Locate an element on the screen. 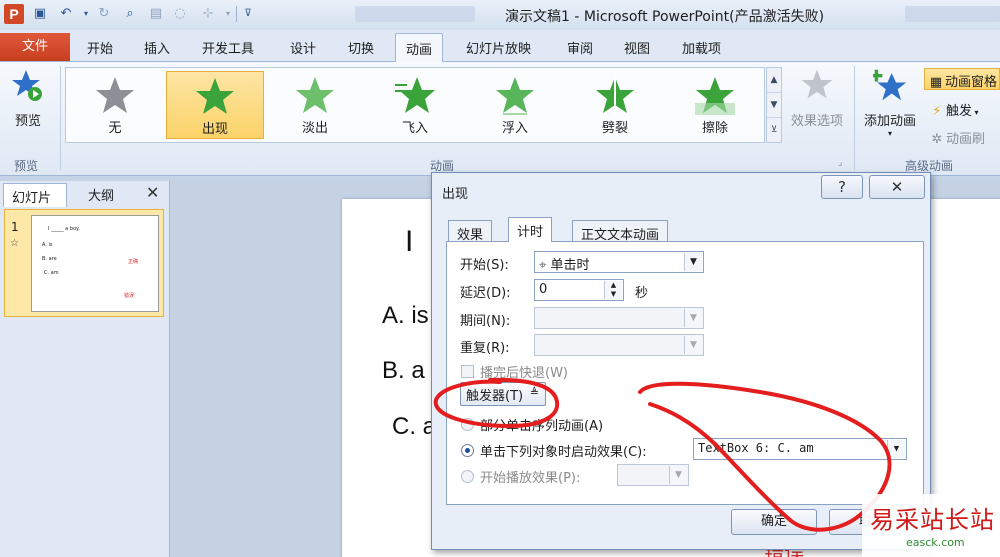 This screenshot has height=557, width=1000. ok-button: 确定 is located at coordinates (774, 522).